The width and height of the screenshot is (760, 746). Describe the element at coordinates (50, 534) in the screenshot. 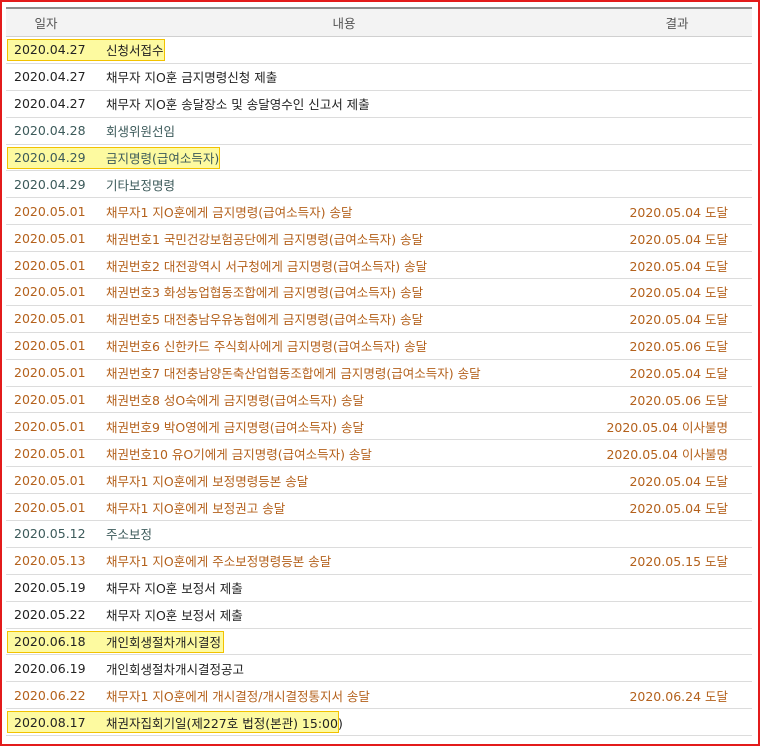

I see `row-date: 2020.05.12` at that location.